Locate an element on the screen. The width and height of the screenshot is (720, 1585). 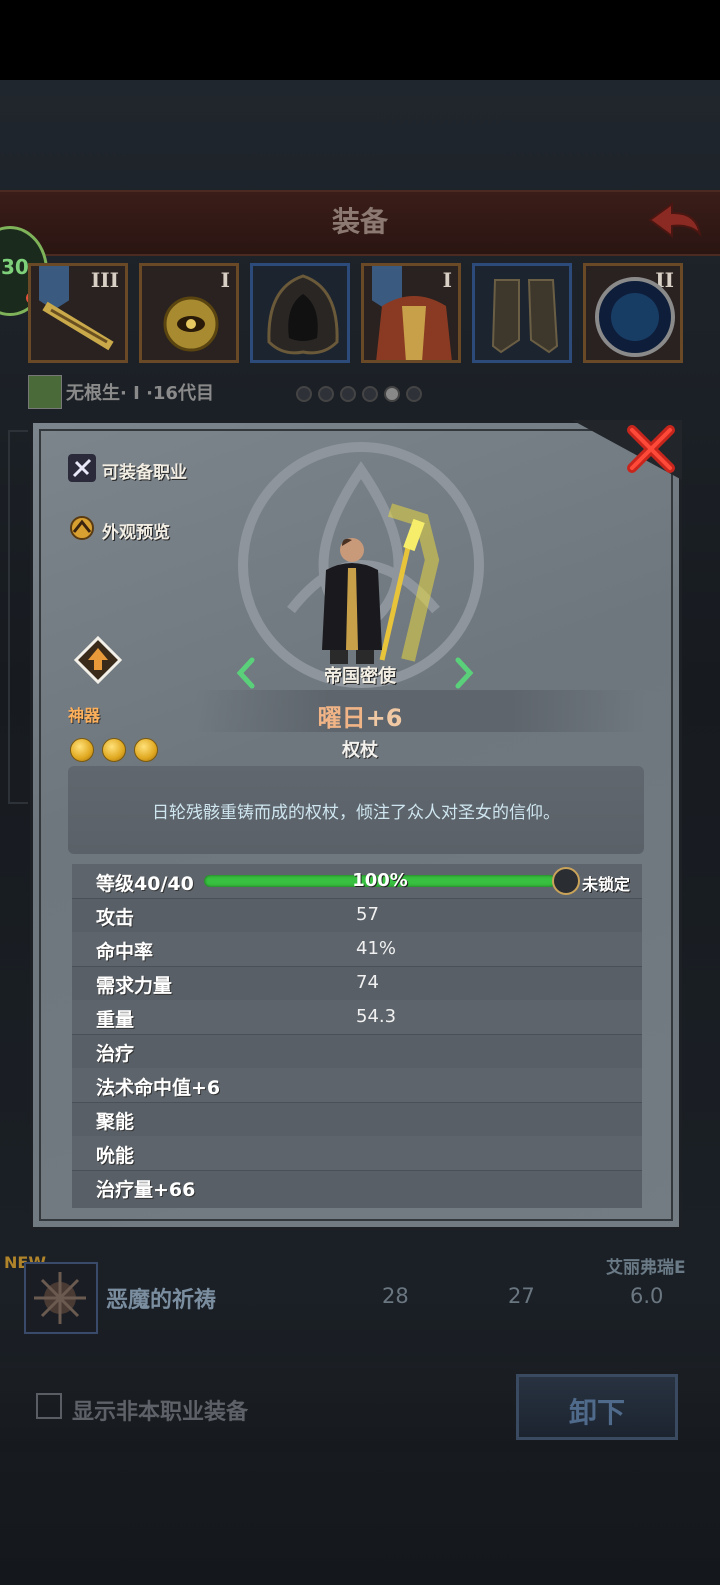
stat-key: 命中率 is located at coordinates (125, 952).